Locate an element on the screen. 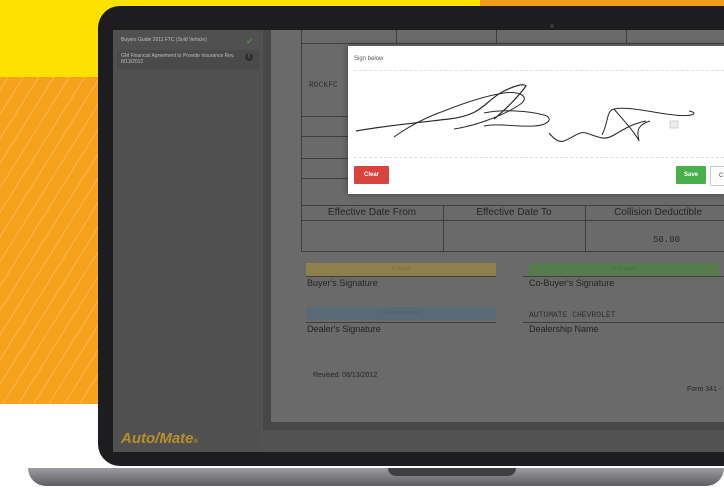 This screenshot has width=724, height=504. modal-title: Sign below is located at coordinates (369, 59).